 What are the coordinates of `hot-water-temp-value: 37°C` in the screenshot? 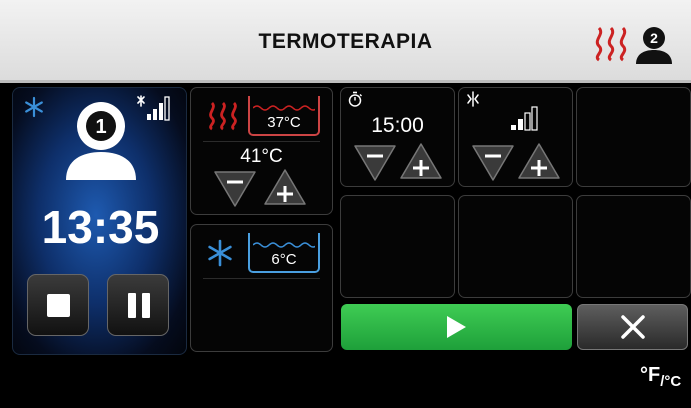 It's located at (284, 122).